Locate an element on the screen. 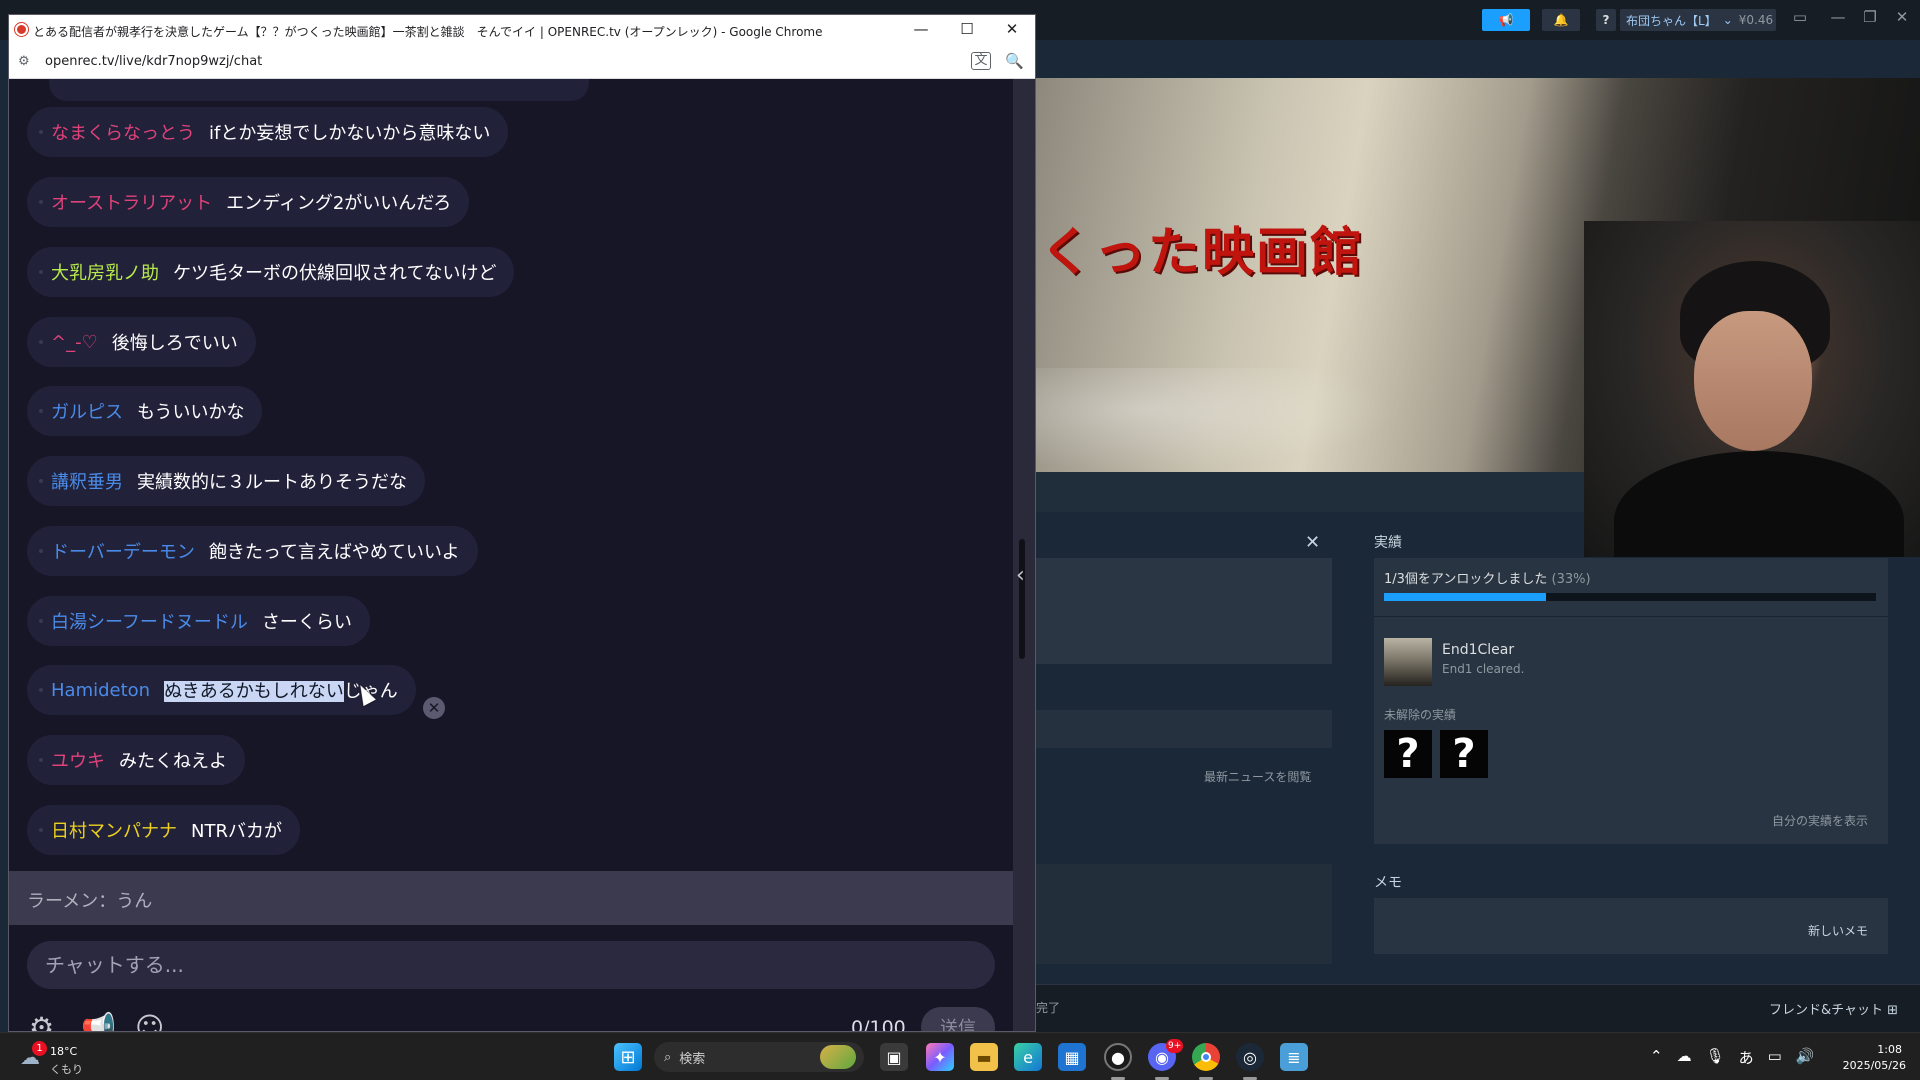 The image size is (1920, 1080). chat-message: ガルピス もういいかな is located at coordinates (145, 411).